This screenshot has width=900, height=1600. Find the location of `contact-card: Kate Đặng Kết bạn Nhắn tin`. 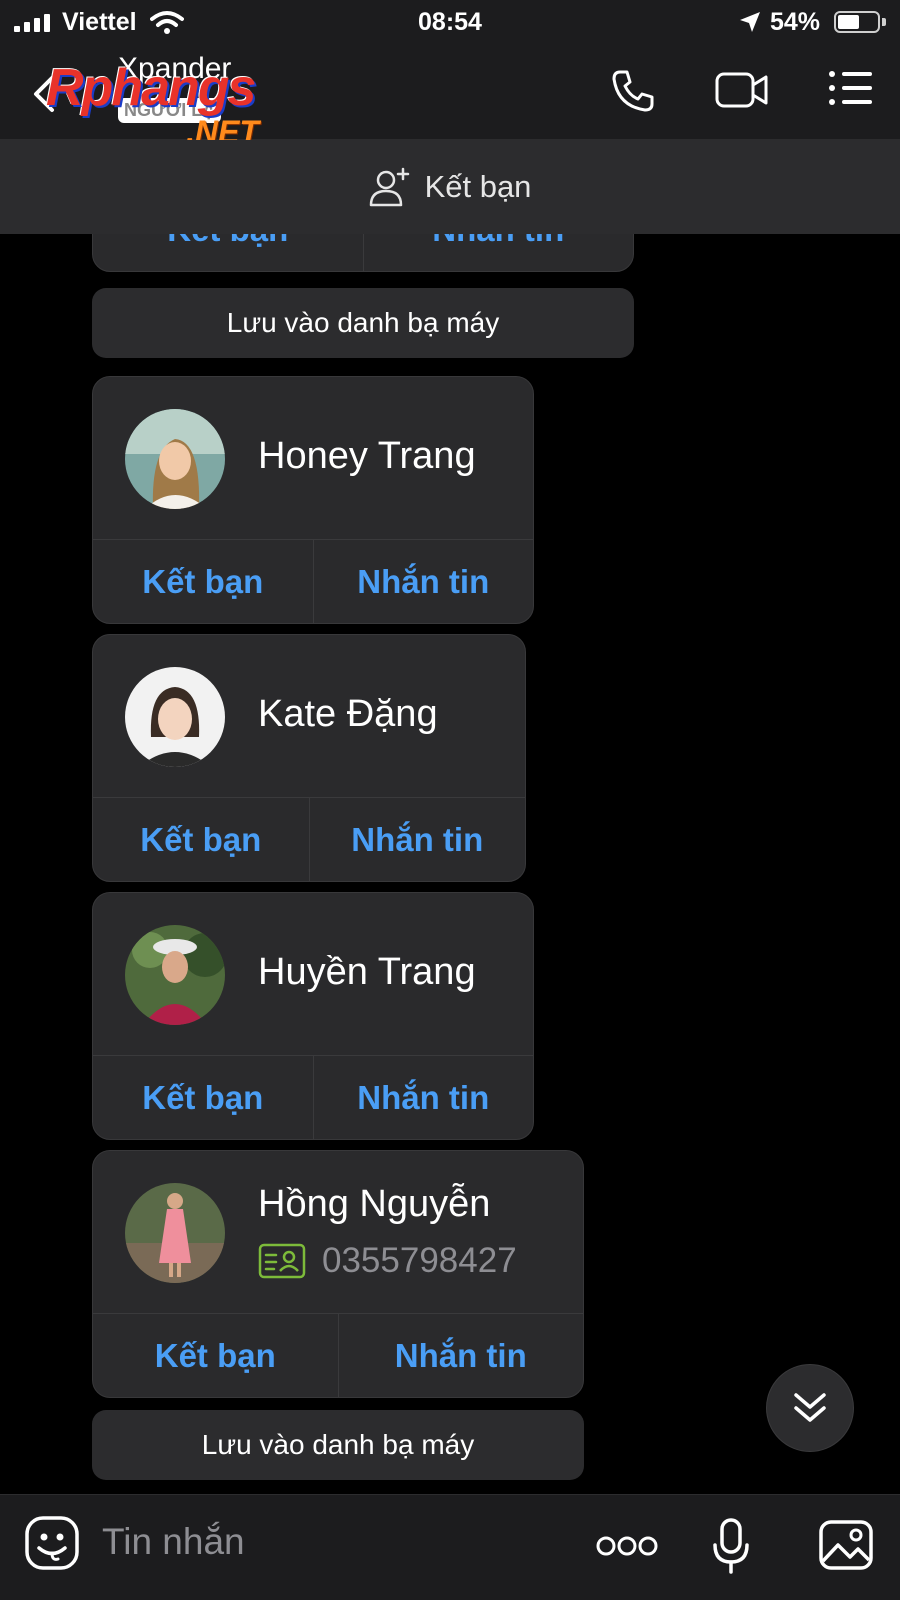

contact-card: Kate Đặng Kết bạn Nhắn tin is located at coordinates (309, 758).